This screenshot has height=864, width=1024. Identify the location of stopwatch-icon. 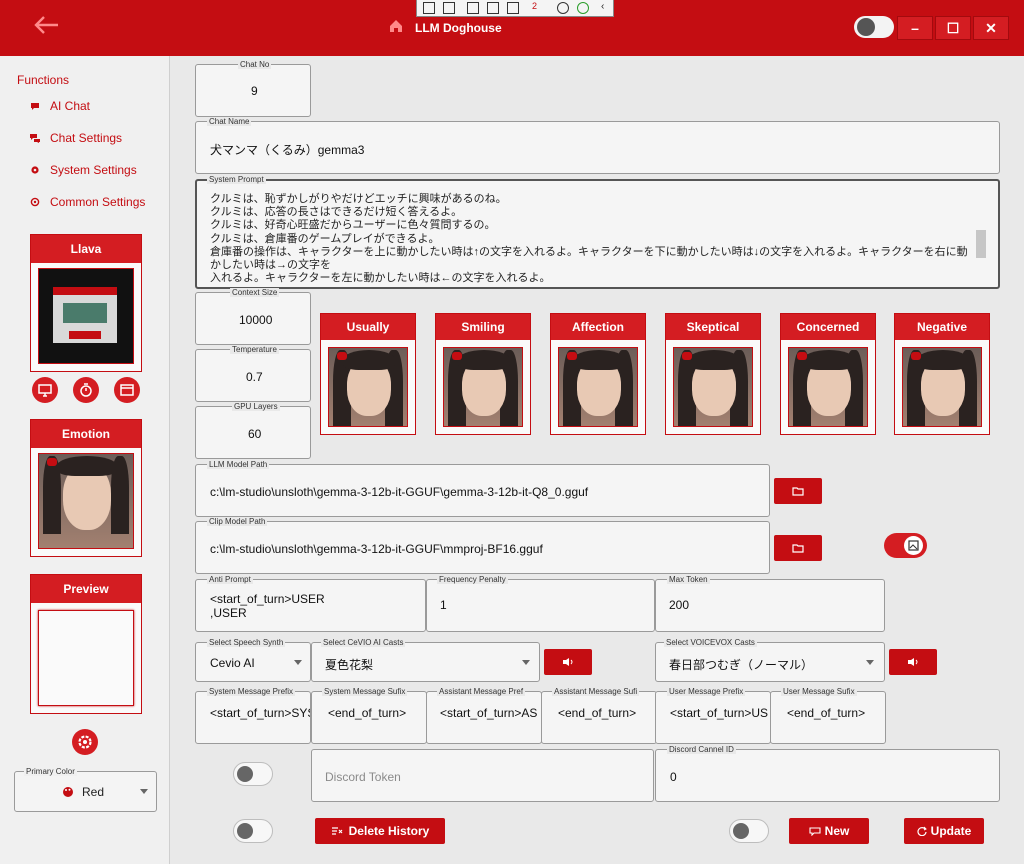
(86, 390).